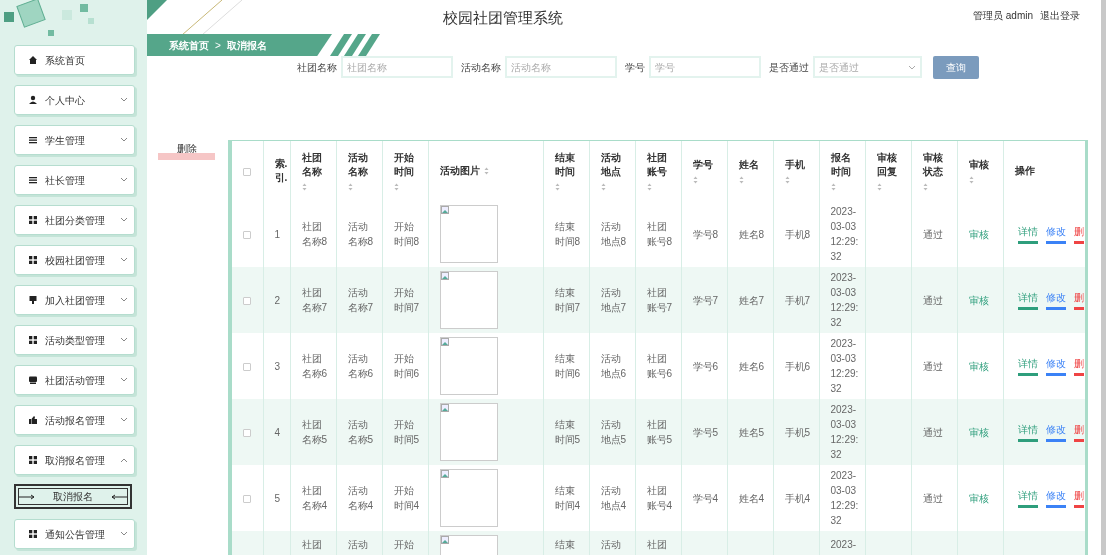 This screenshot has height=555, width=1108. What do you see at coordinates (397, 67) in the screenshot?
I see `input-field: 社团名称` at bounding box center [397, 67].